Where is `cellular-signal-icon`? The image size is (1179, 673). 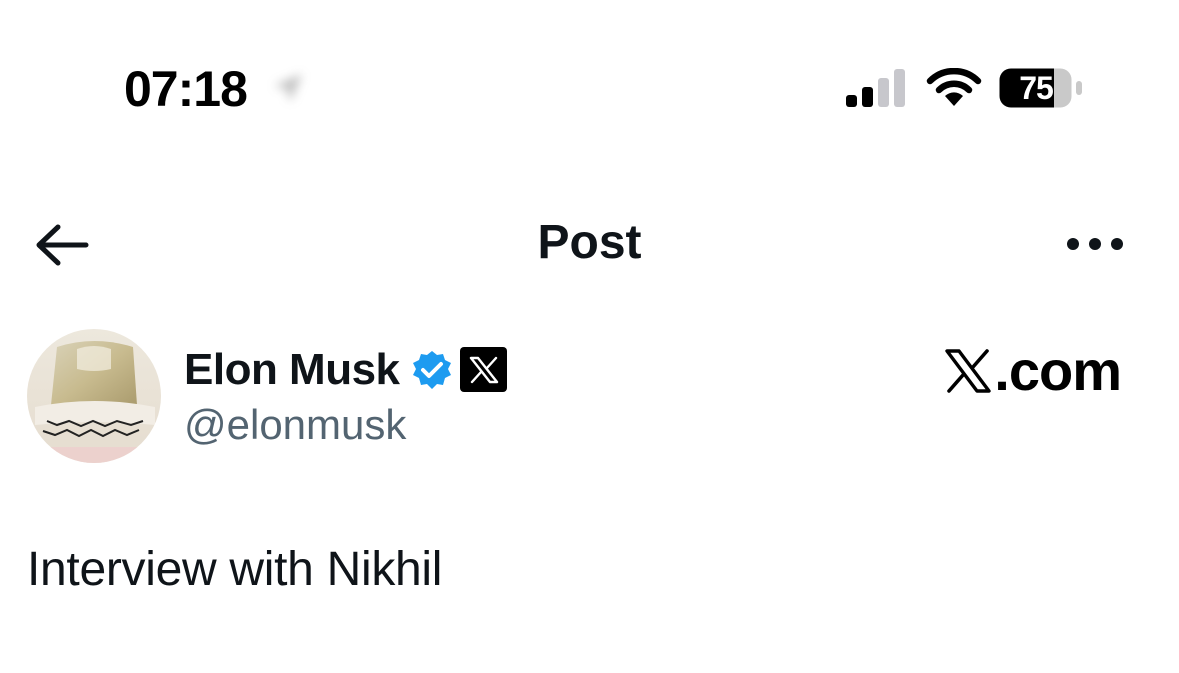 cellular-signal-icon is located at coordinates (875, 88).